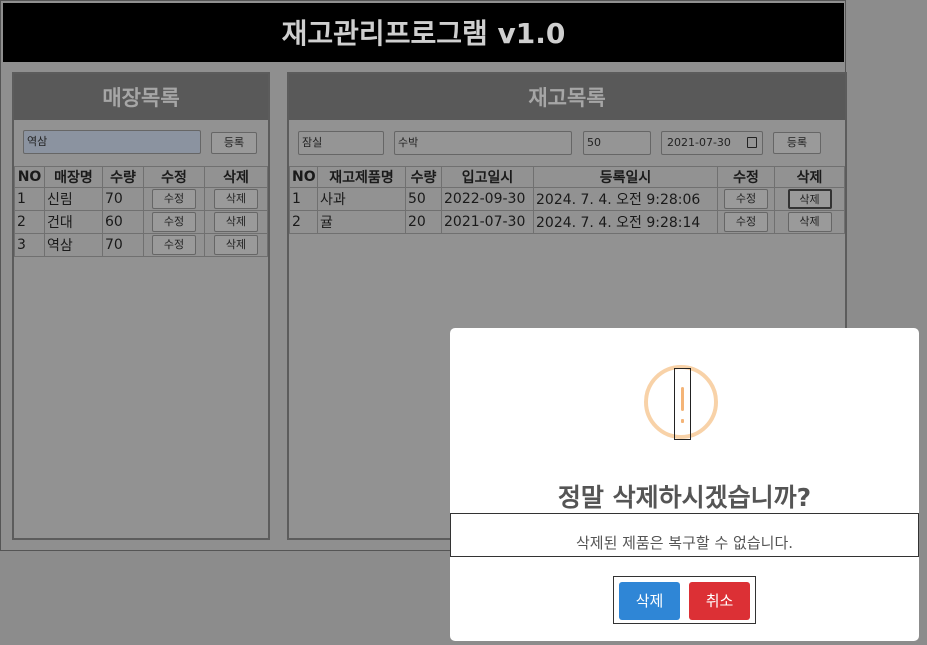  I want to click on stock-store-input: 잠실, so click(341, 143).